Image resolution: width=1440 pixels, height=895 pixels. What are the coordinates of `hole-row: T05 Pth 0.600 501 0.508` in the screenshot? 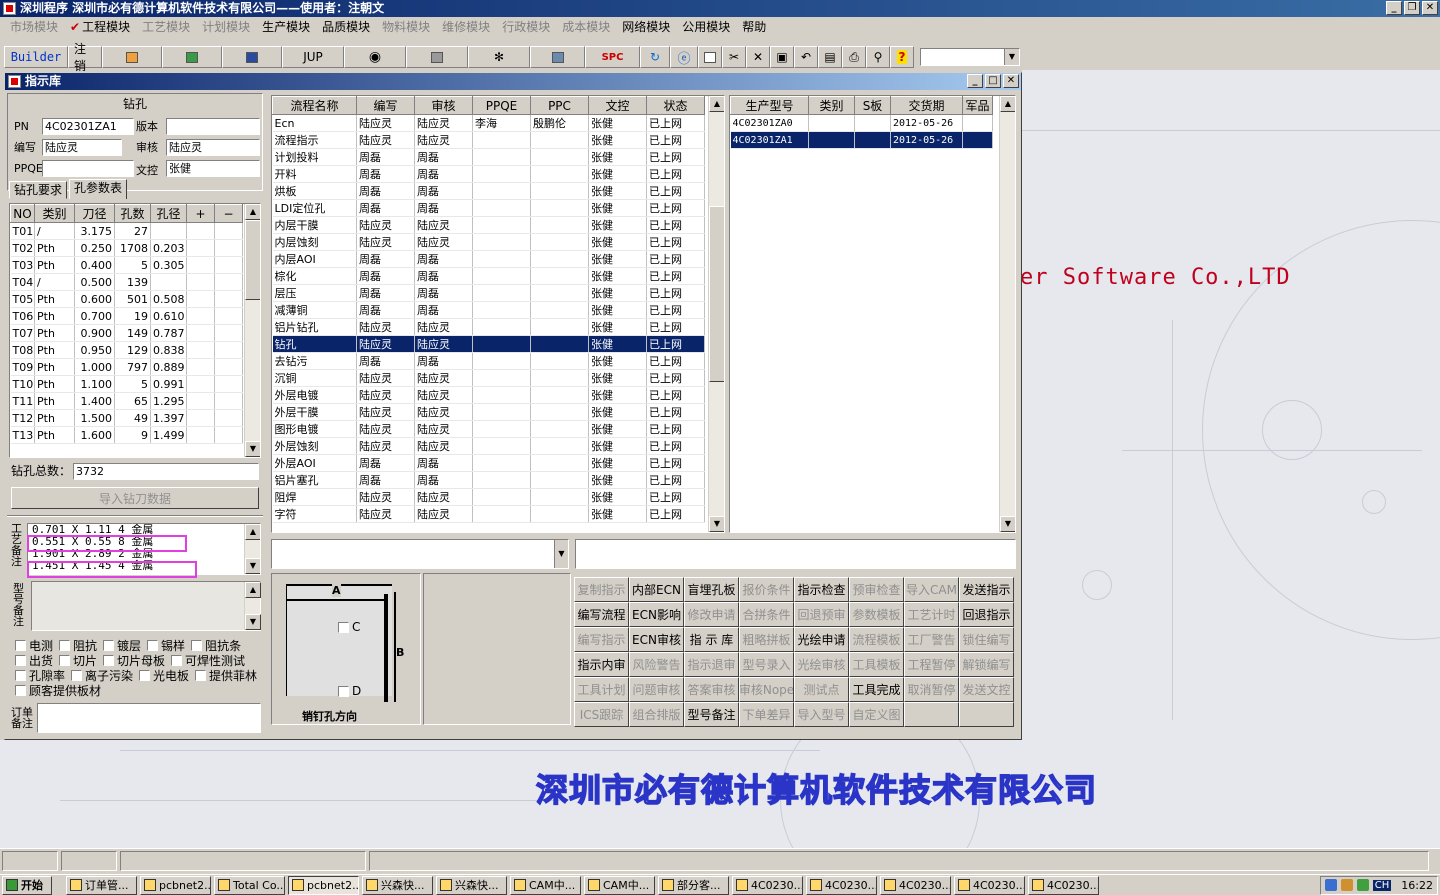 It's located at (126, 299).